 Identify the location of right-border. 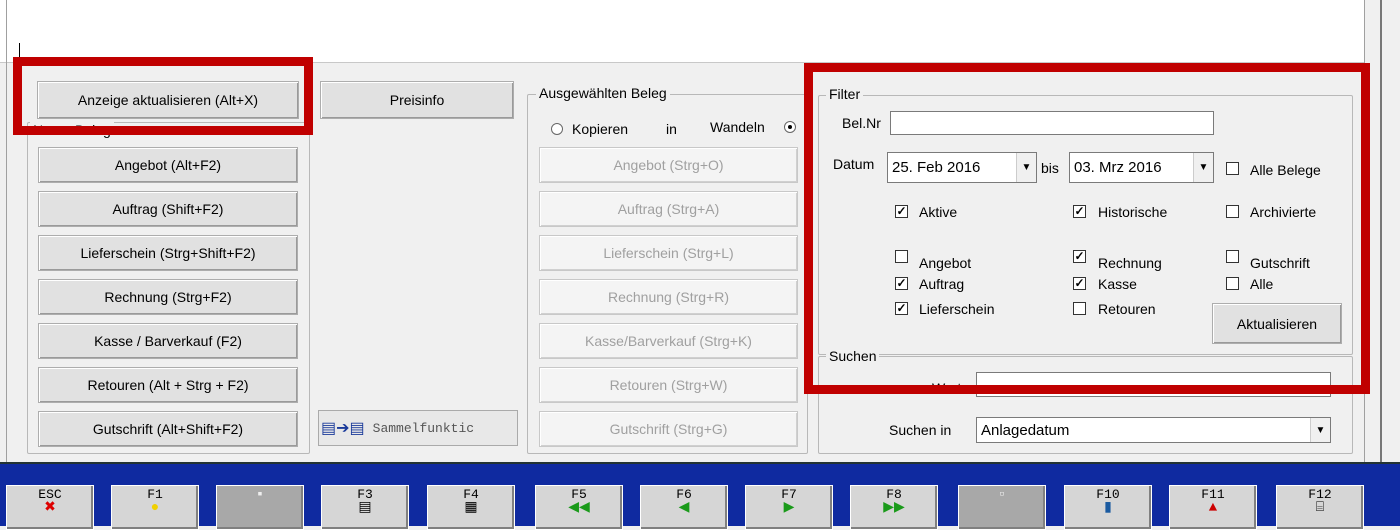
(1381, 231).